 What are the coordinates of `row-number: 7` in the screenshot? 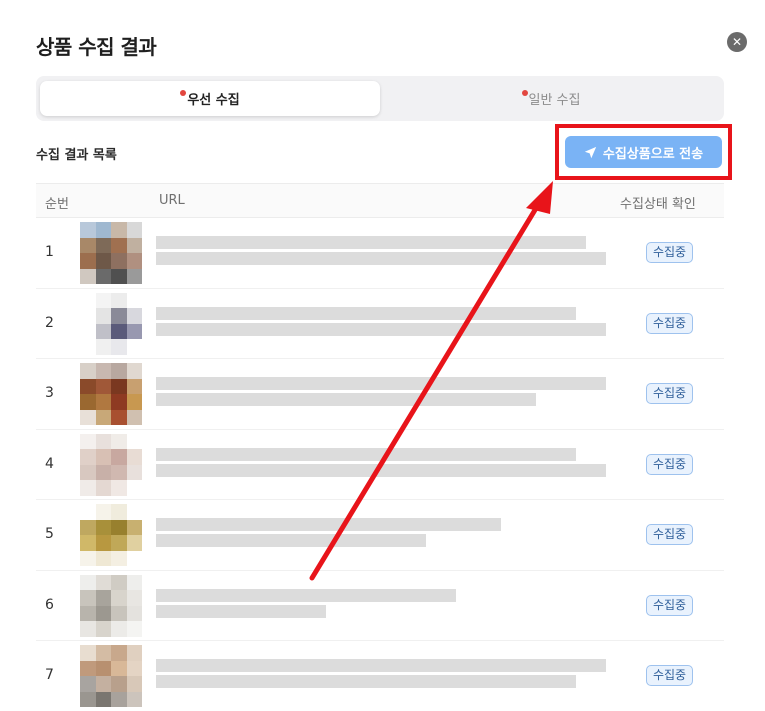 It's located at (49, 675).